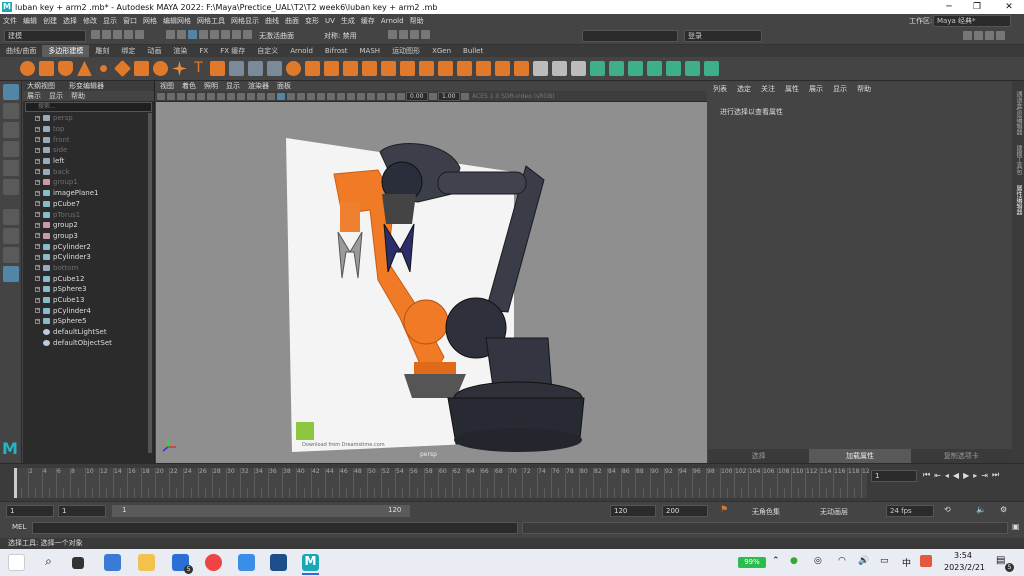 This screenshot has height=576, width=1024. Describe the element at coordinates (1018, 200) in the screenshot. I see `side-tab-attribute-editor: 属性编辑器` at that location.